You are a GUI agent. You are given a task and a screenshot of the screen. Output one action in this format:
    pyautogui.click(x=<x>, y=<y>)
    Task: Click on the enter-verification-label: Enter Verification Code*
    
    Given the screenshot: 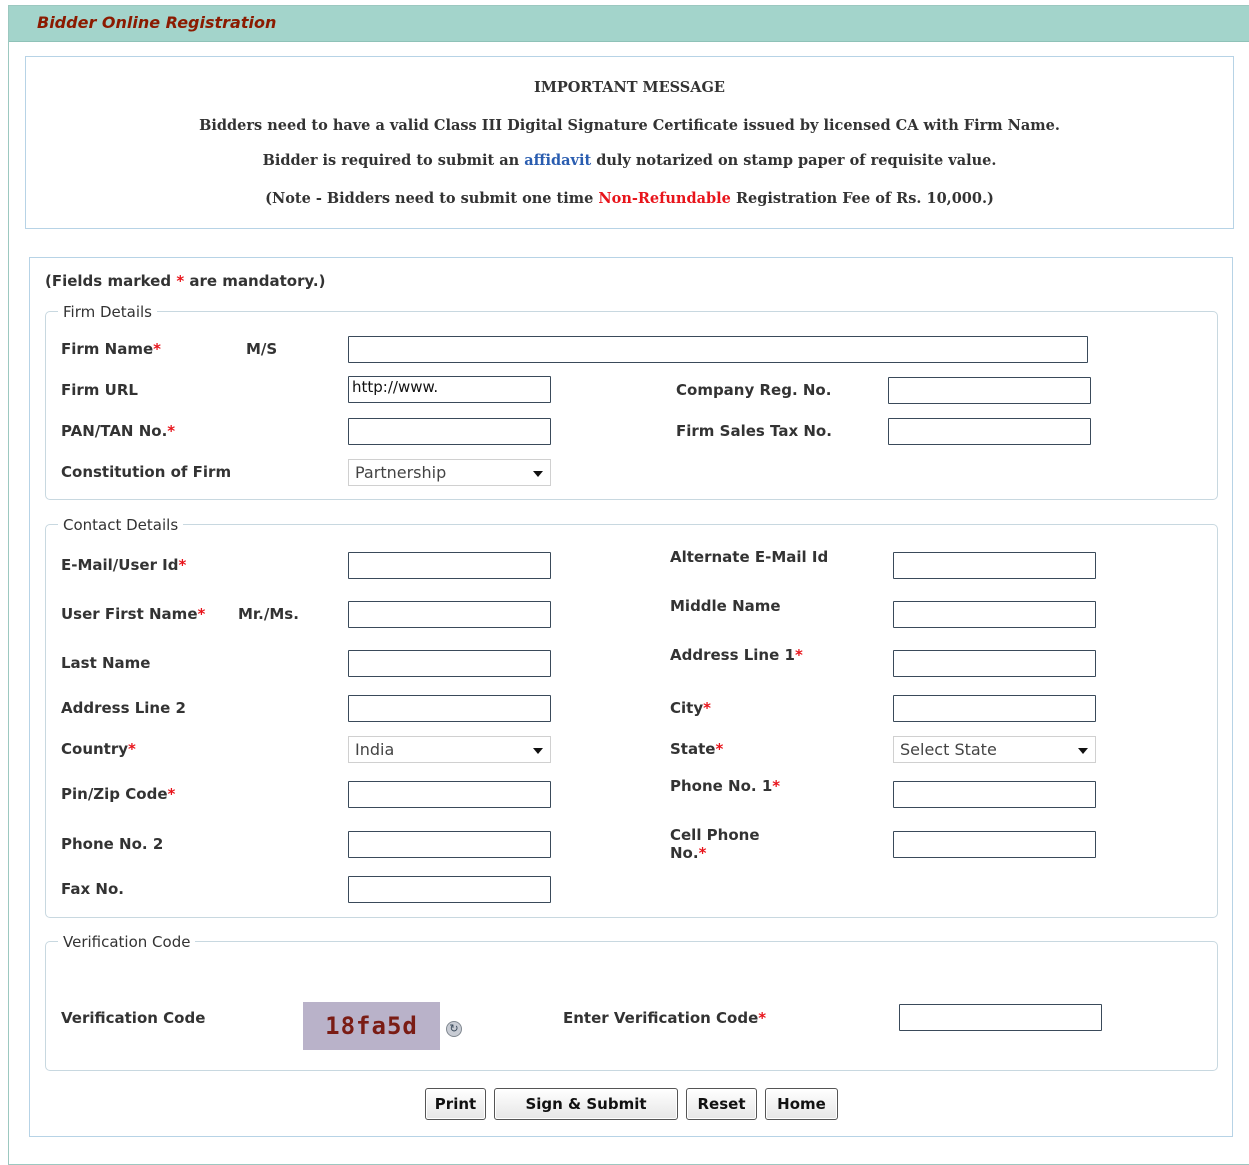 What is the action you would take?
    pyautogui.click(x=664, y=1018)
    